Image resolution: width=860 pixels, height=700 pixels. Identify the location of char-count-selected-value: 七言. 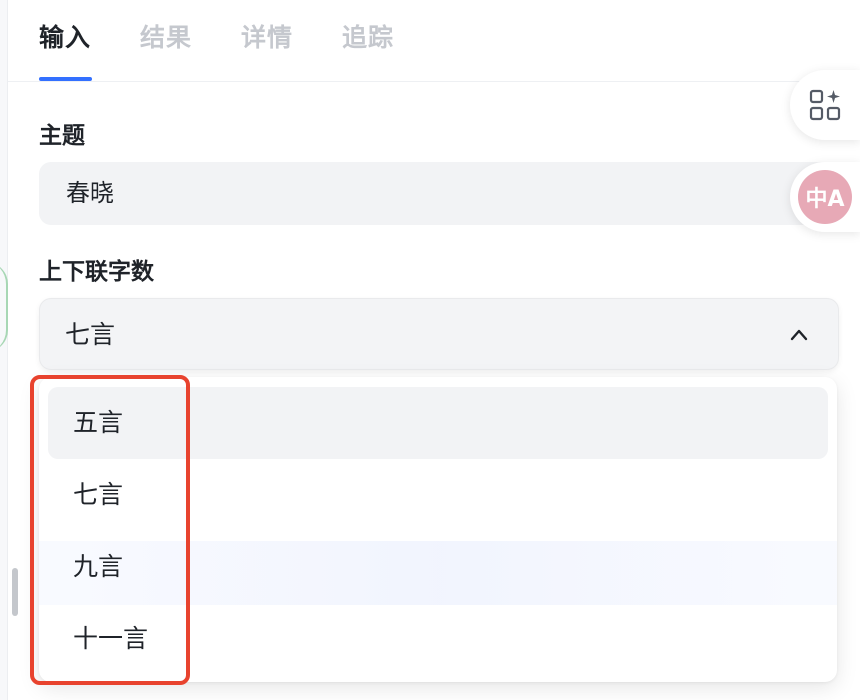
(90, 334).